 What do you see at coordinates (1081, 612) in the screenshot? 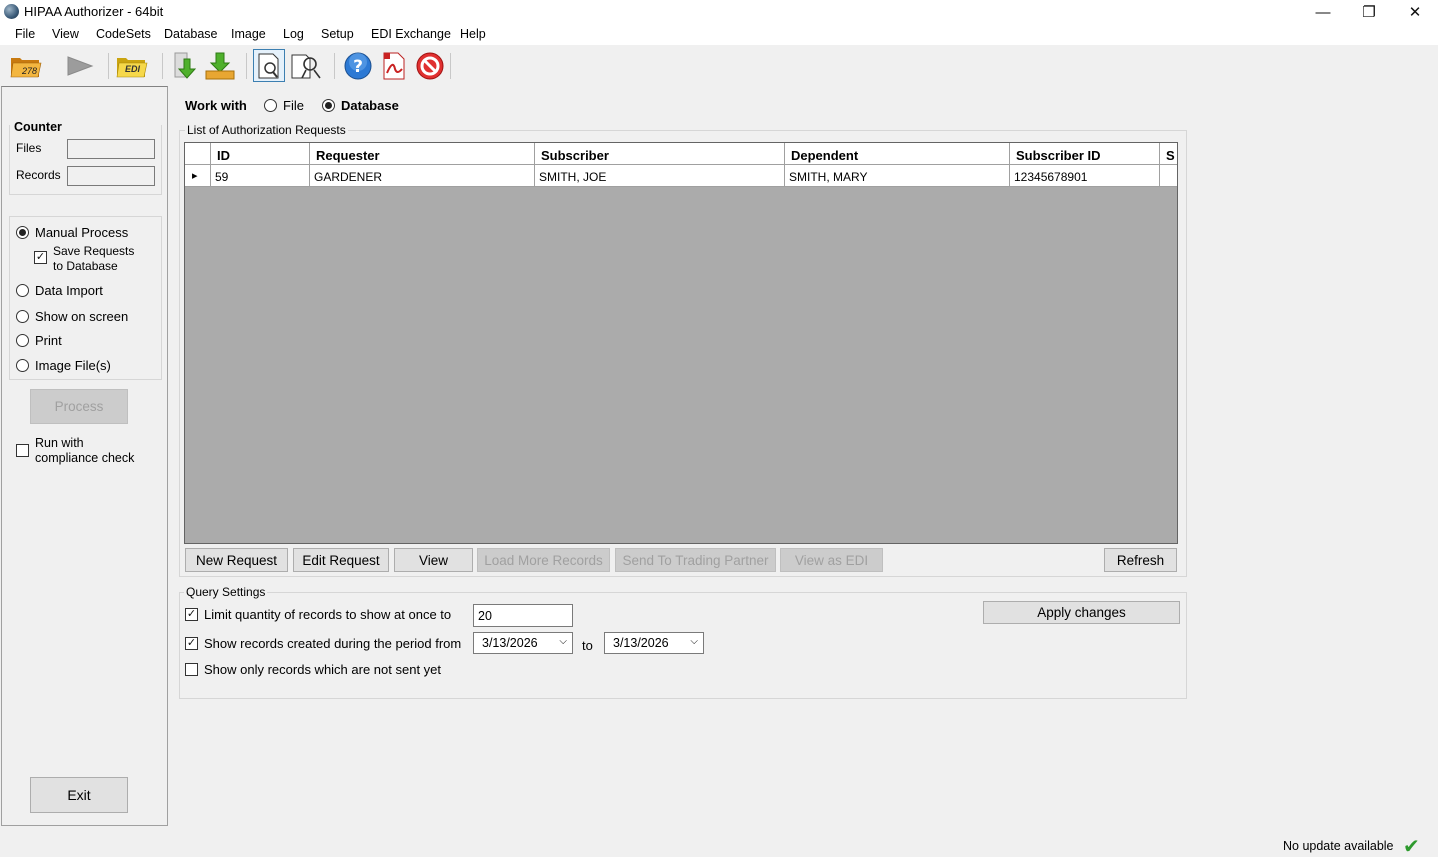
I see `apply-changes-button: Apply changes` at bounding box center [1081, 612].